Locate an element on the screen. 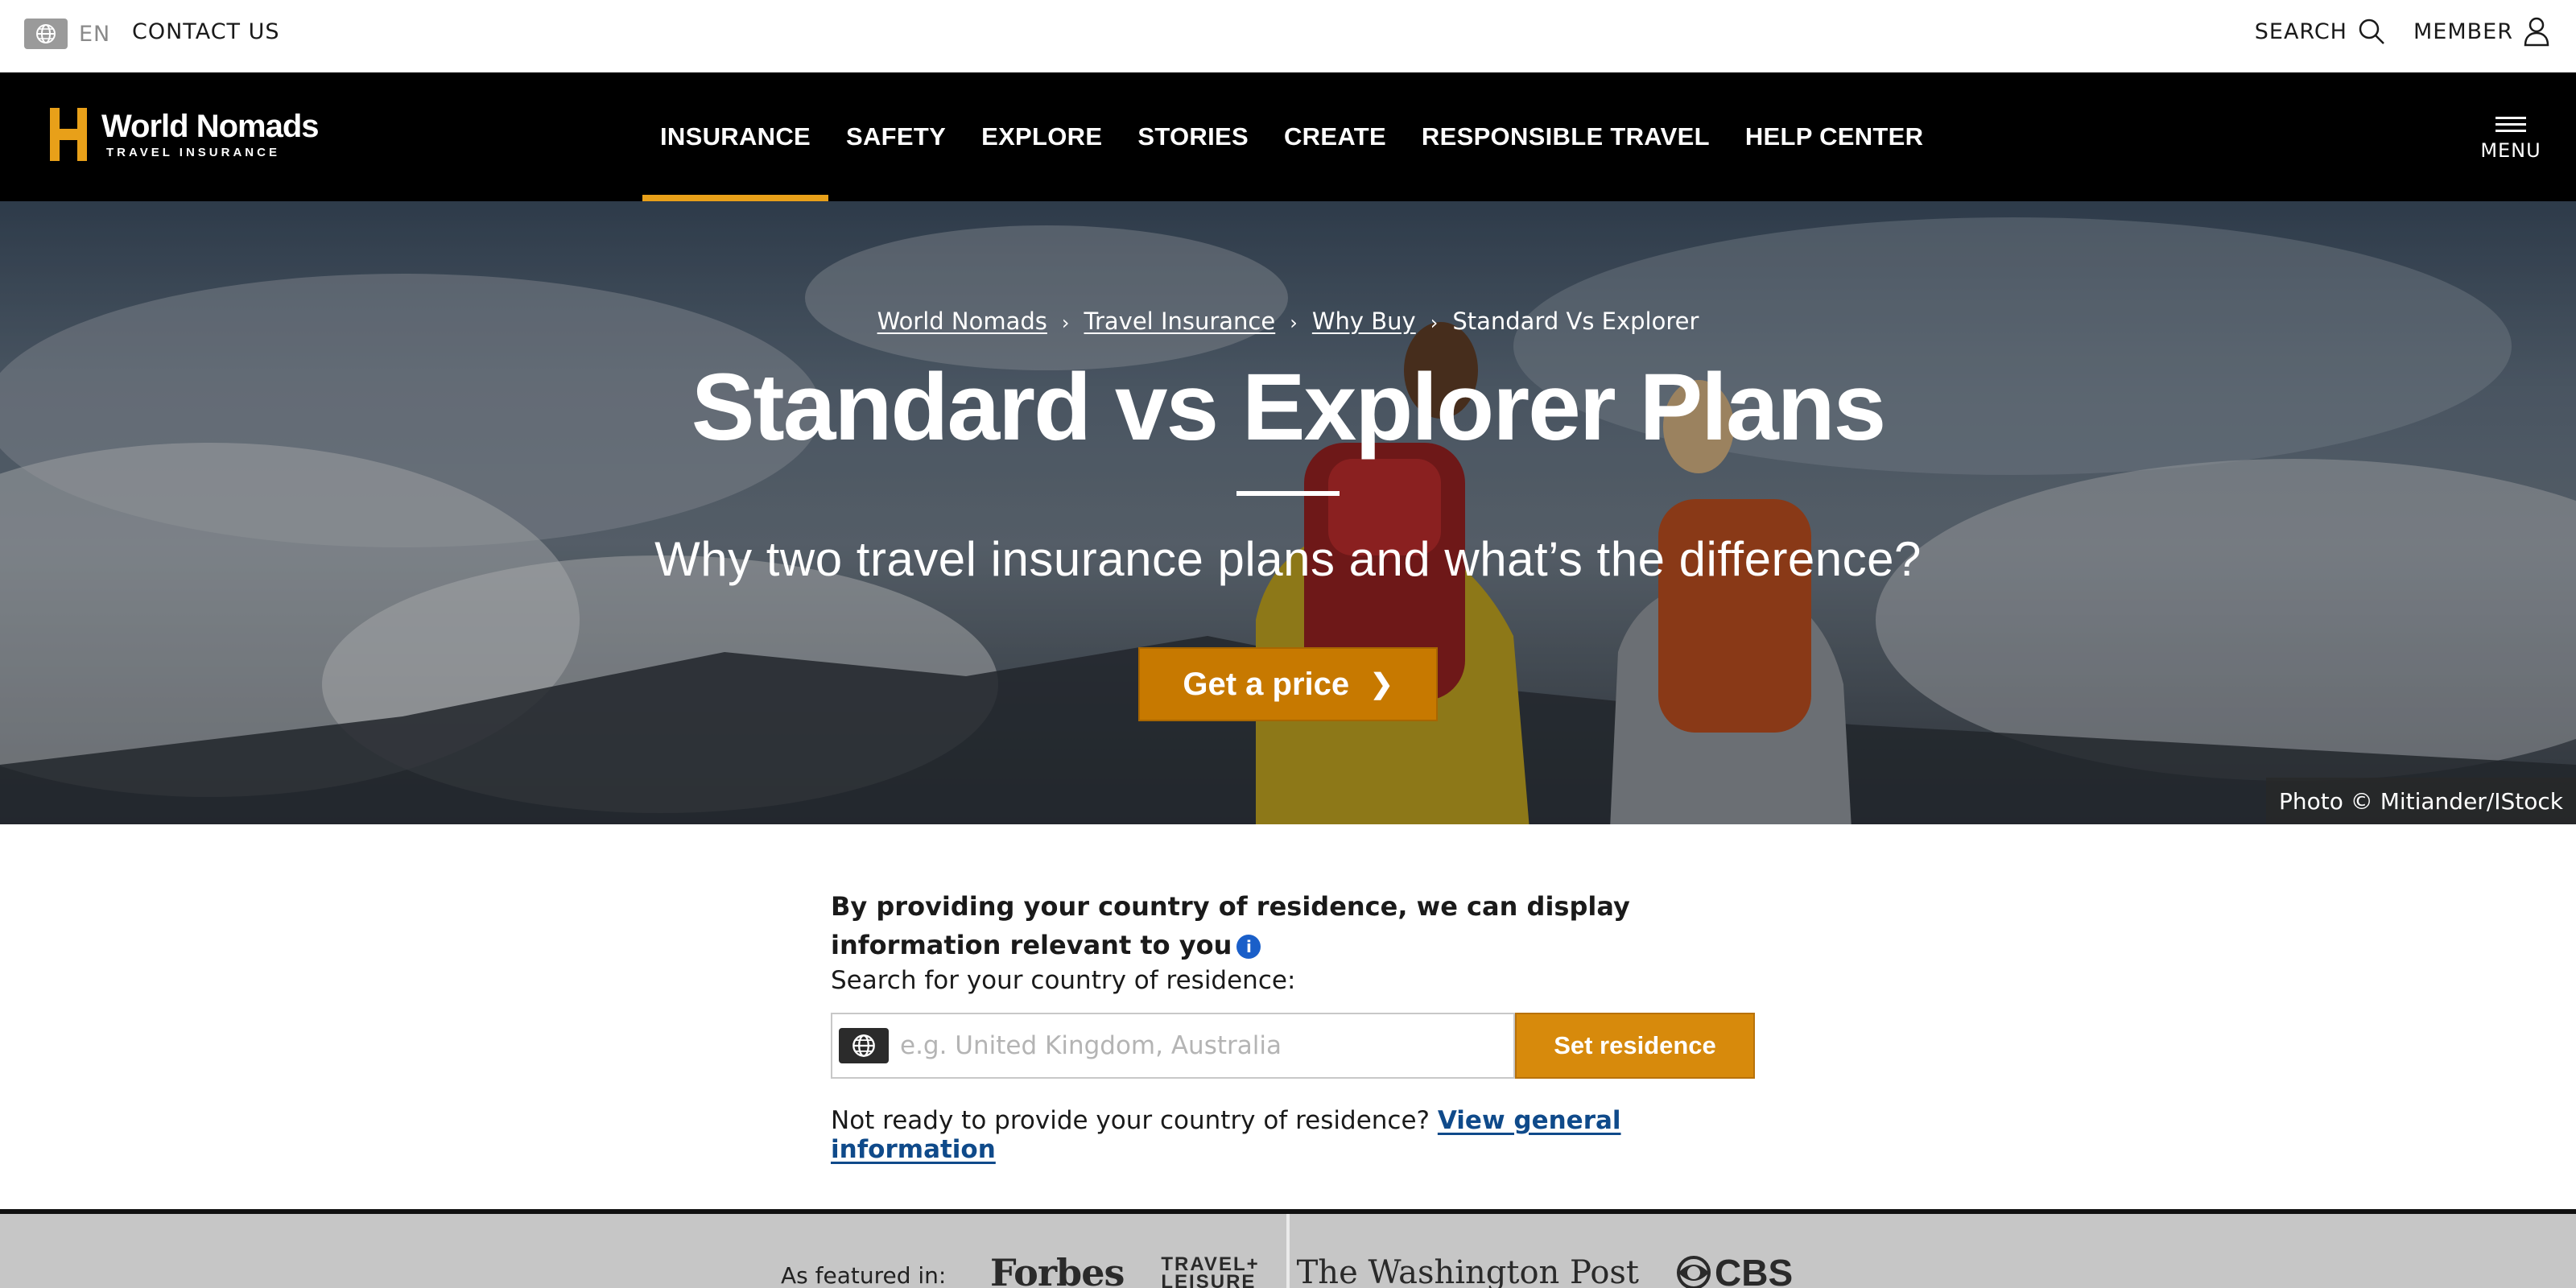  get-a-price-button: Get a price ❯ is located at coordinates (1288, 684).